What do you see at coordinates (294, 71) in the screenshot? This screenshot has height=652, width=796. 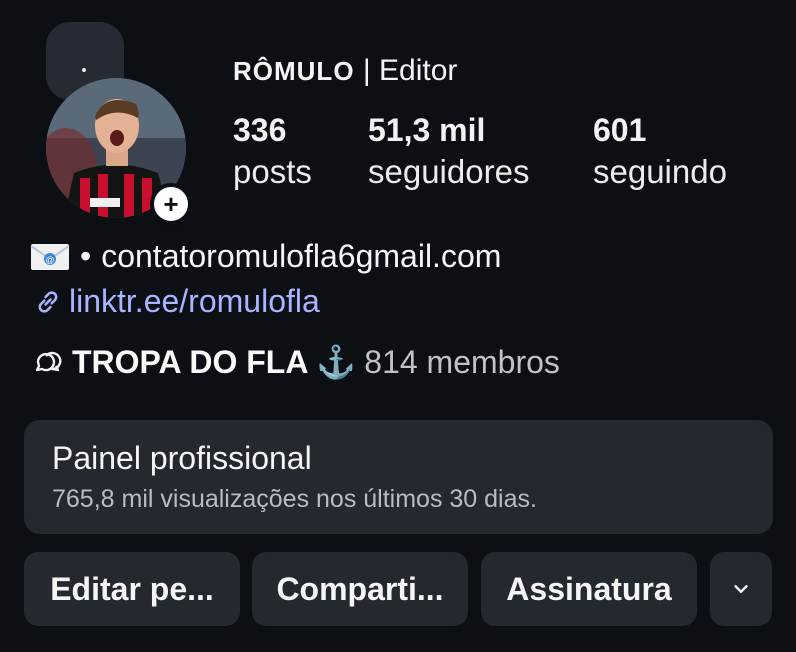 I see `profile-name: RÔMULO` at bounding box center [294, 71].